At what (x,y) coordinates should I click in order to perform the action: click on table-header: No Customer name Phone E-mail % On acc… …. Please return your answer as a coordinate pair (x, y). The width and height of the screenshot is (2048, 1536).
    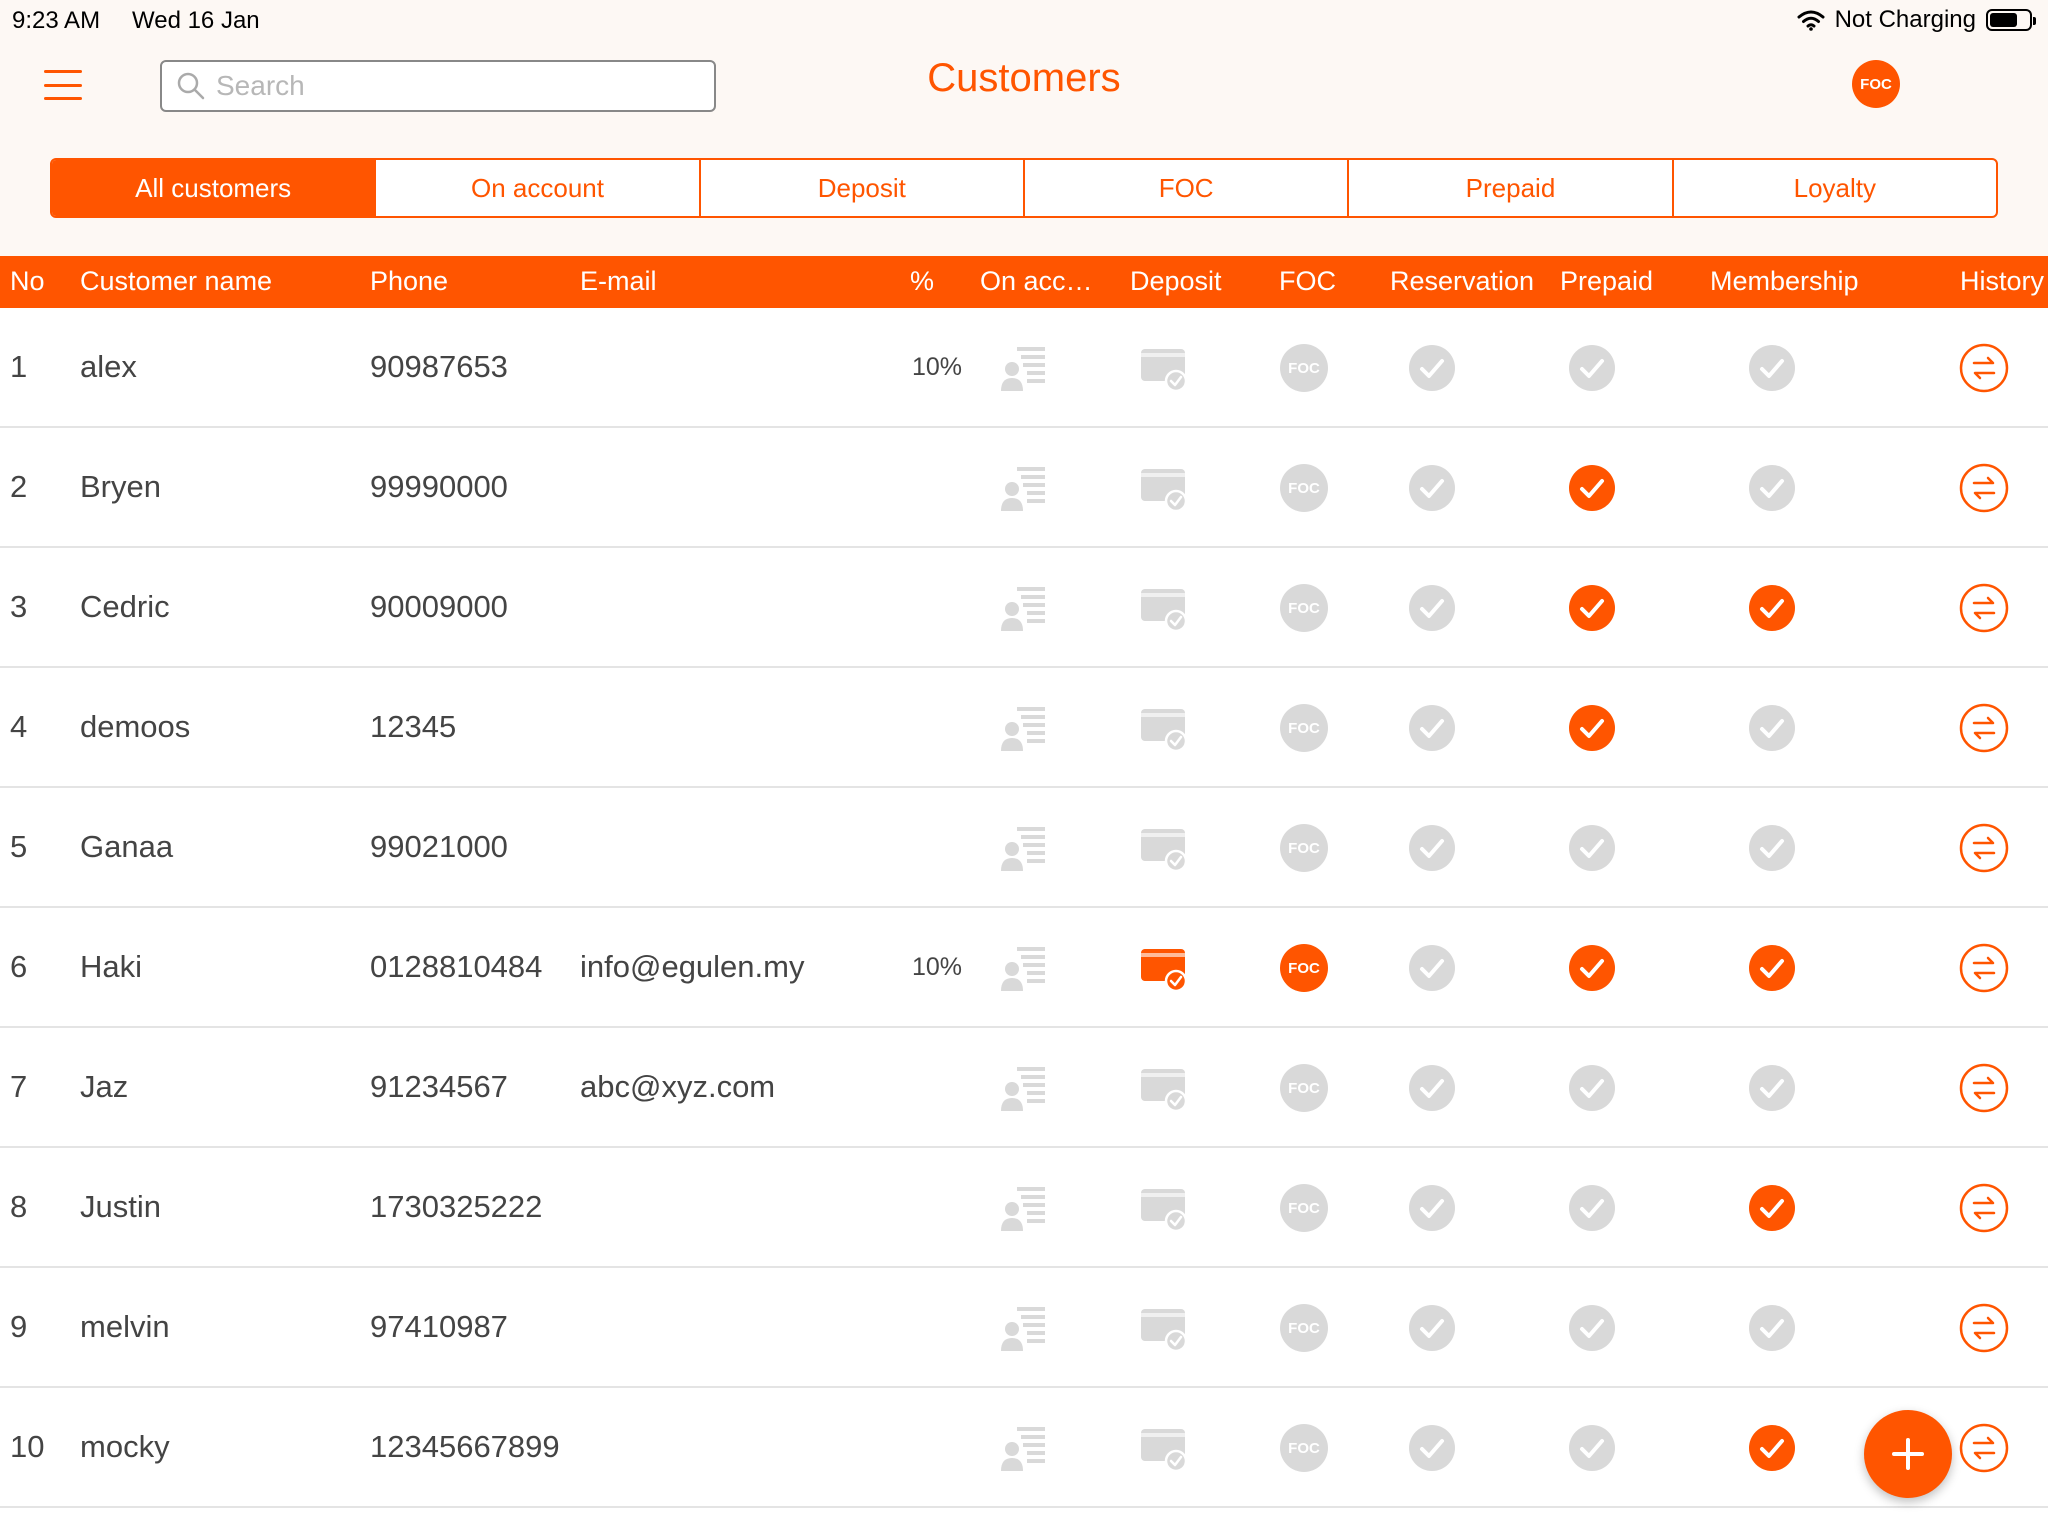
    Looking at the image, I should click on (1024, 282).